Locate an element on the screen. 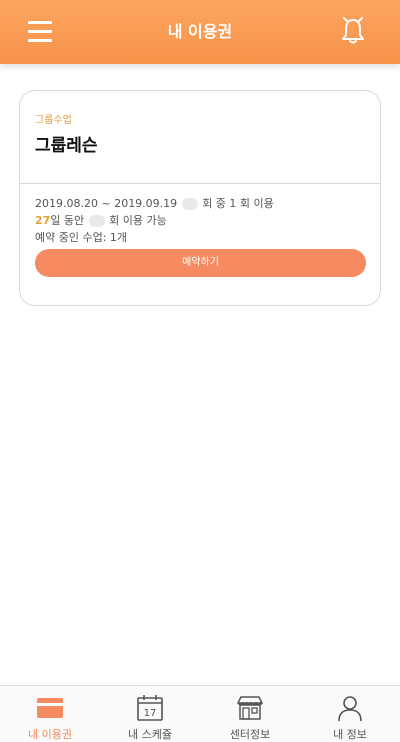 The height and width of the screenshot is (742, 400). ticket-availability: 27일 동안 회 이용 가능 is located at coordinates (101, 220).